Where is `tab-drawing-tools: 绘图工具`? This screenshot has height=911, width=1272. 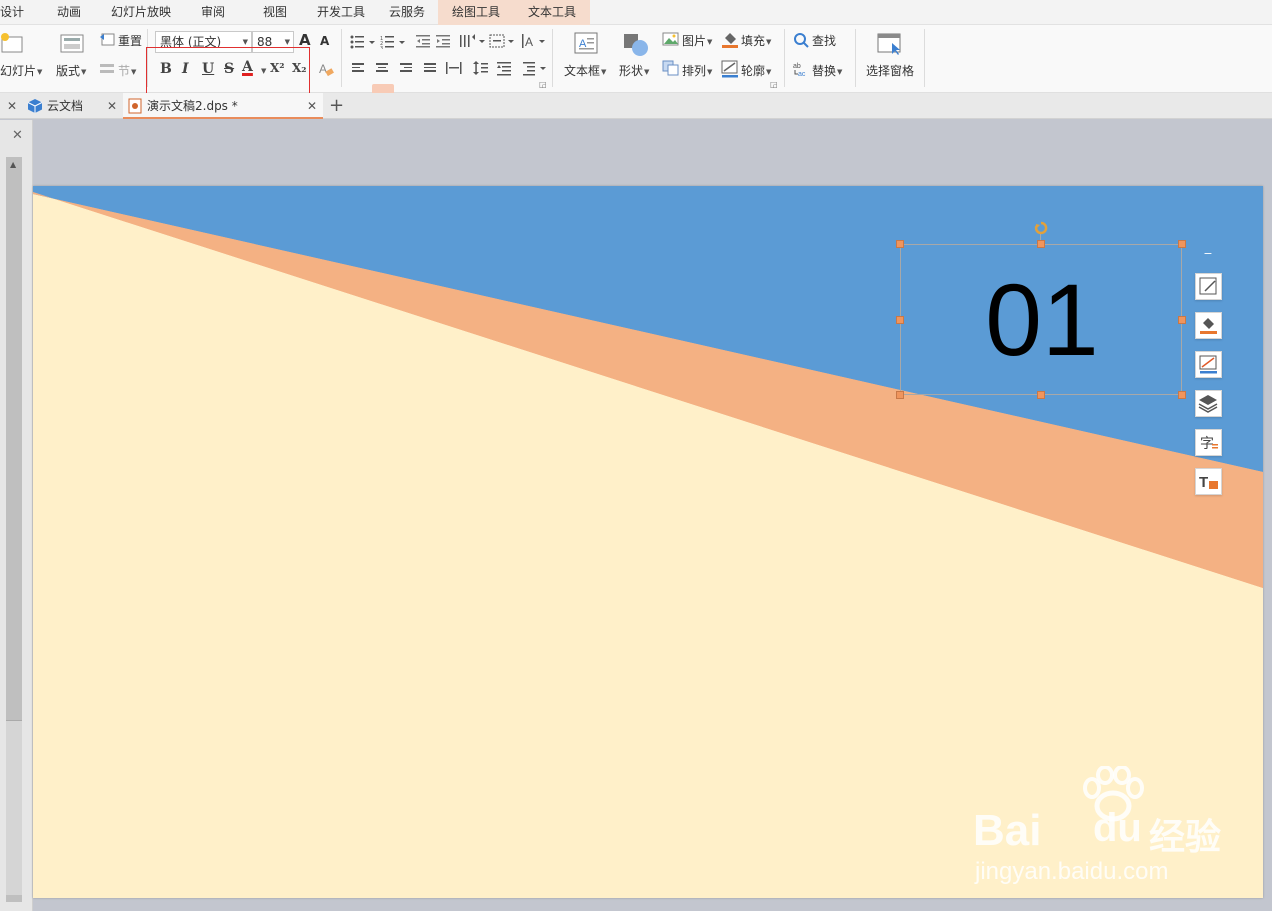 tab-drawing-tools: 绘图工具 is located at coordinates (476, 12).